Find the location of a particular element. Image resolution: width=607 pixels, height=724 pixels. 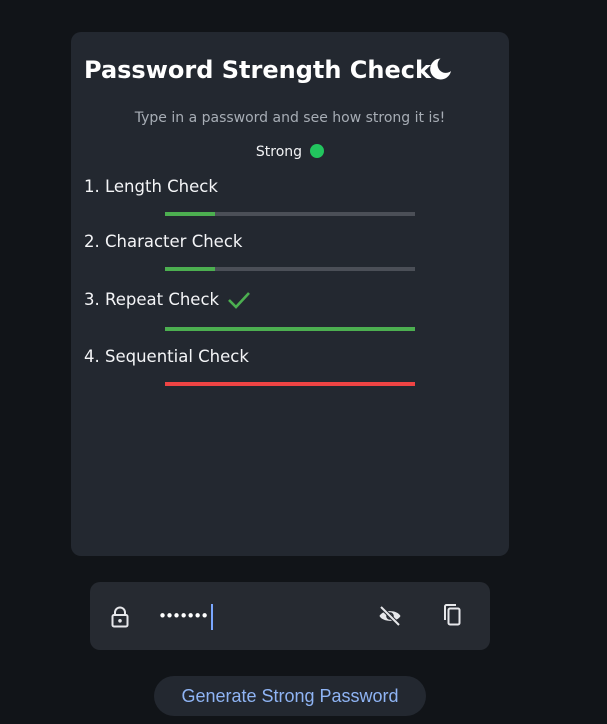

check-character-track is located at coordinates (290, 269).